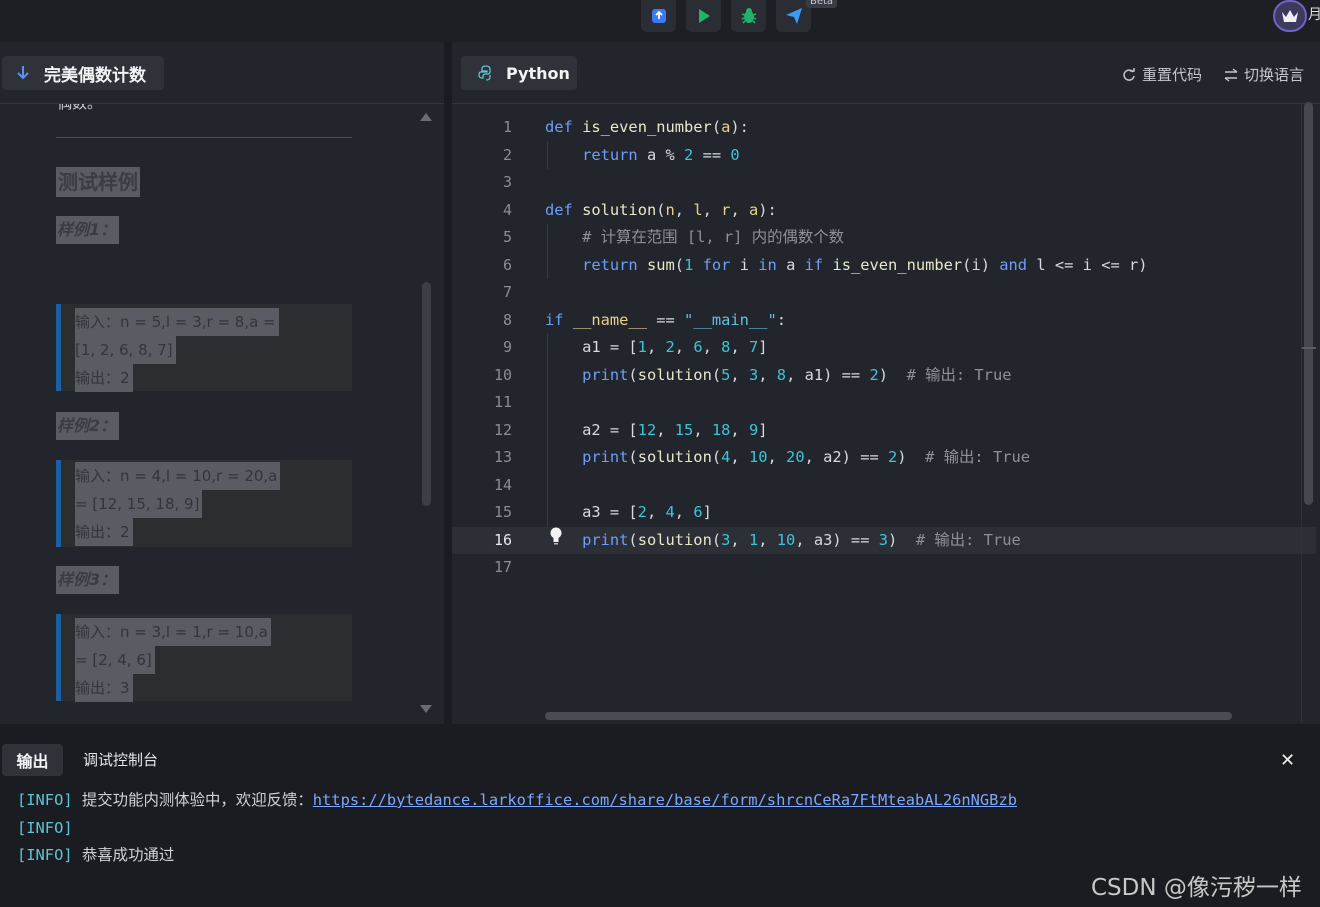 This screenshot has width=1320, height=907. What do you see at coordinates (88, 230) in the screenshot?
I see `example-label: 样例1：` at bounding box center [88, 230].